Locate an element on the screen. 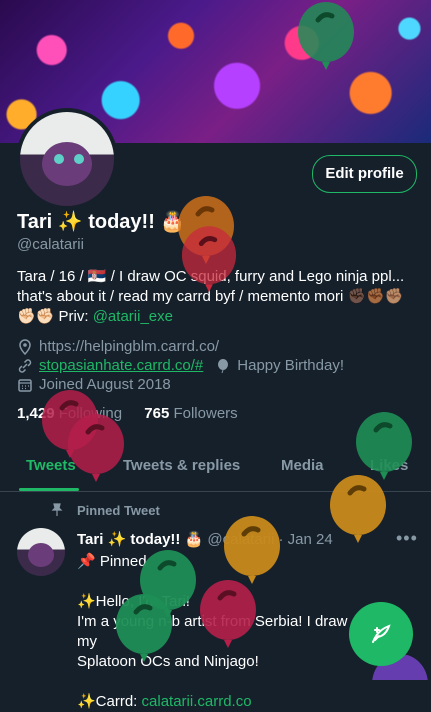  avatar-eye-right is located at coordinates (79, 159).